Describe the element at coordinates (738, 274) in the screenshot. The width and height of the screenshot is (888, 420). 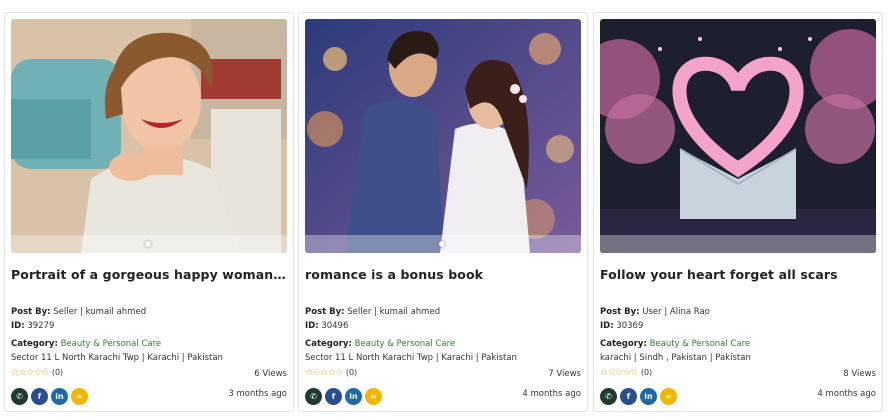
I see `listing-title: Follow your heart forget all scars` at that location.